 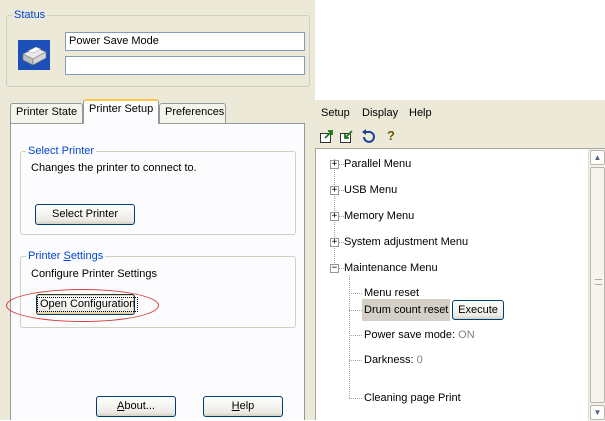 What do you see at coordinates (66, 256) in the screenshot?
I see `printer-settings-legend: Printer Settings` at bounding box center [66, 256].